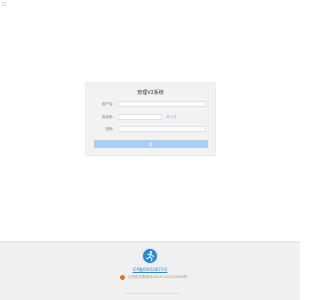 This screenshot has height=300, width=320. I want to click on police-record-text: 公安机关备案号44030402001898号, so click(157, 277).